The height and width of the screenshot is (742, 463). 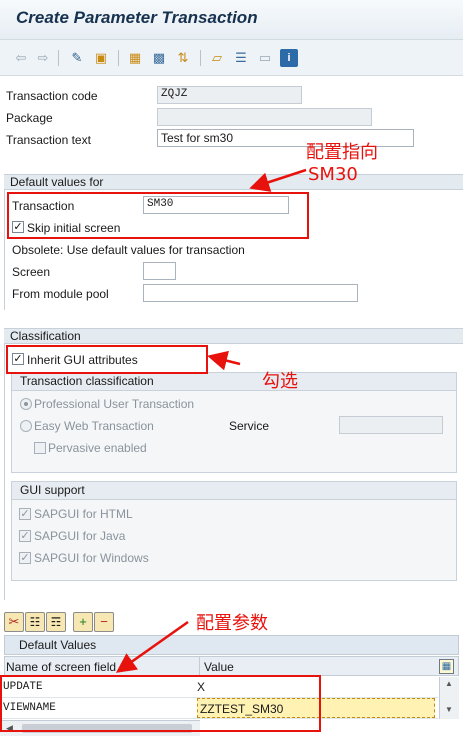 I want to click on arrow-to-default-values, so click(x=152, y=646).